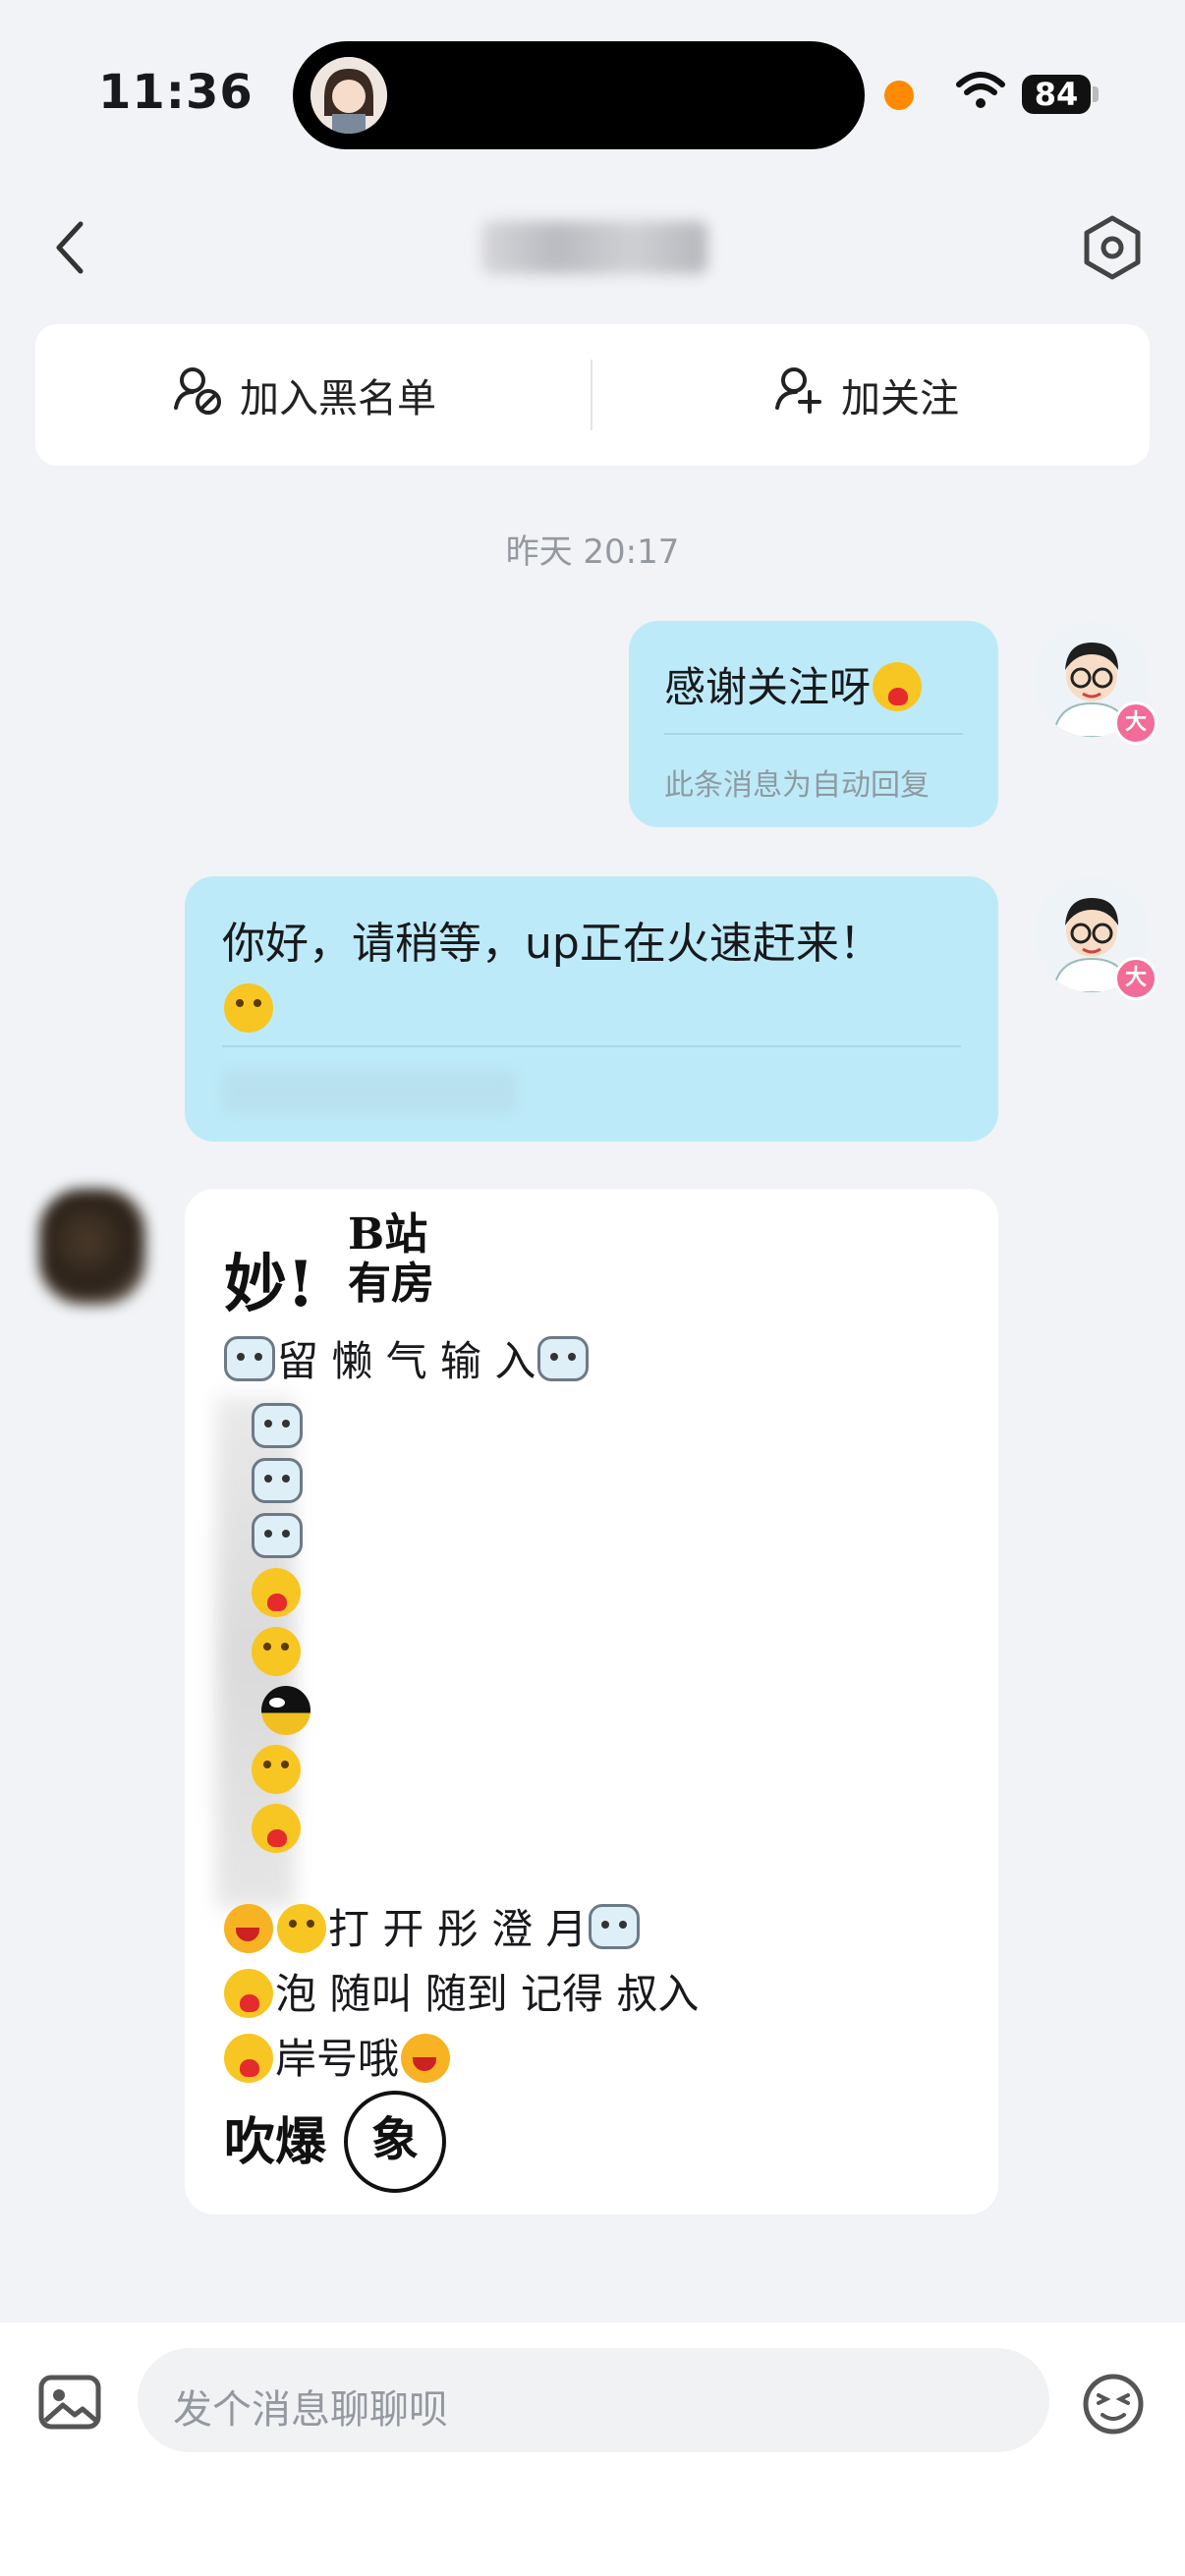 Image resolution: width=1185 pixels, height=2576 pixels. I want to click on frown-emoji-icon, so click(302, 1928).